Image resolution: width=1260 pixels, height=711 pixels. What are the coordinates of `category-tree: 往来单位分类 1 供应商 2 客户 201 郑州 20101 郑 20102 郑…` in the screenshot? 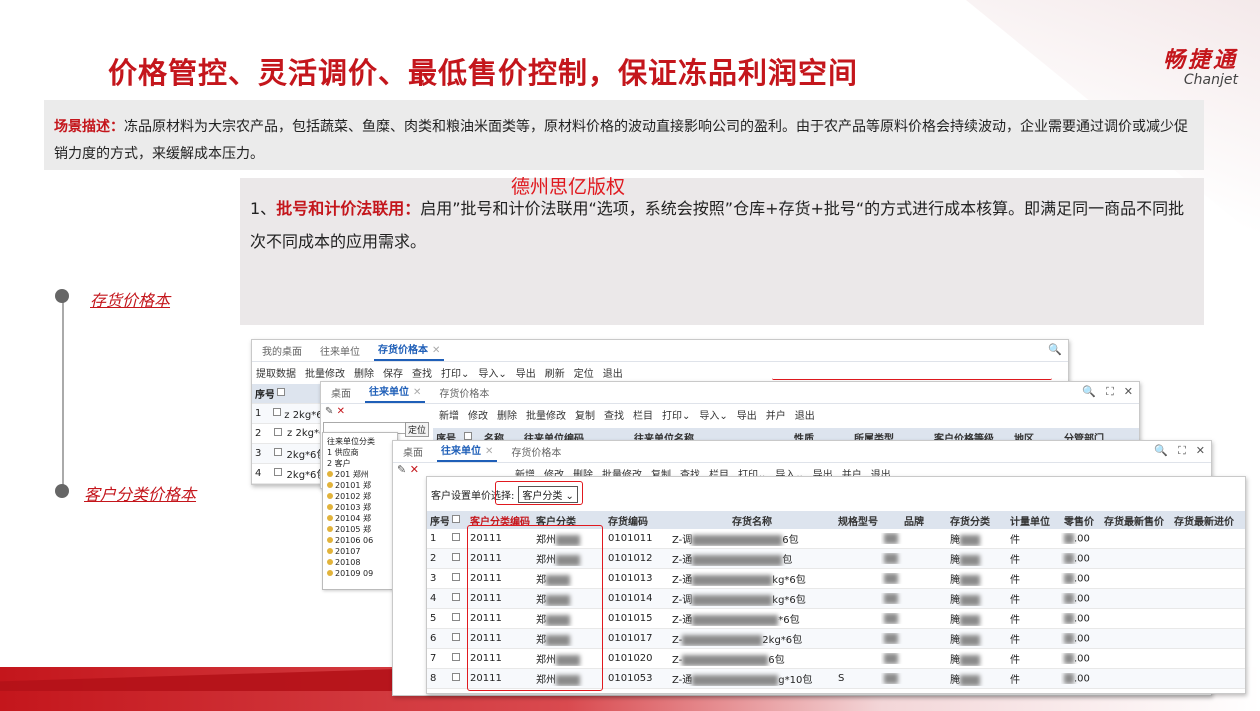 It's located at (360, 511).